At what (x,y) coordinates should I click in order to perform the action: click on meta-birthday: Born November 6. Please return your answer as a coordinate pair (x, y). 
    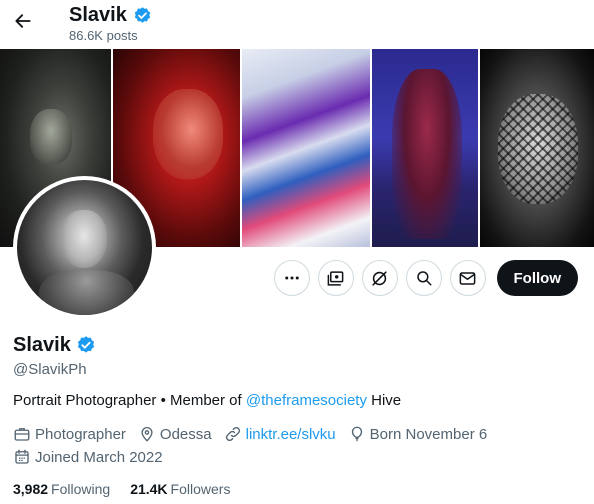
    Looking at the image, I should click on (418, 434).